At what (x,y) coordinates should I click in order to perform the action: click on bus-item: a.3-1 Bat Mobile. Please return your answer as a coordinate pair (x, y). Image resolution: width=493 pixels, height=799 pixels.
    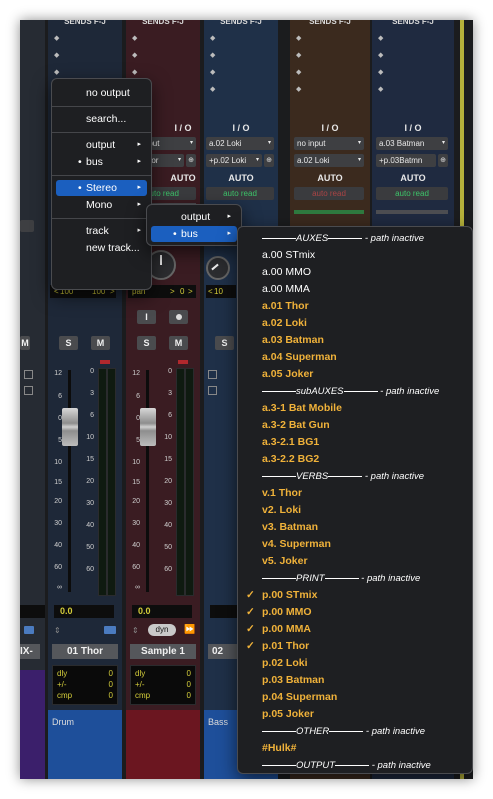
    Looking at the image, I should click on (355, 408).